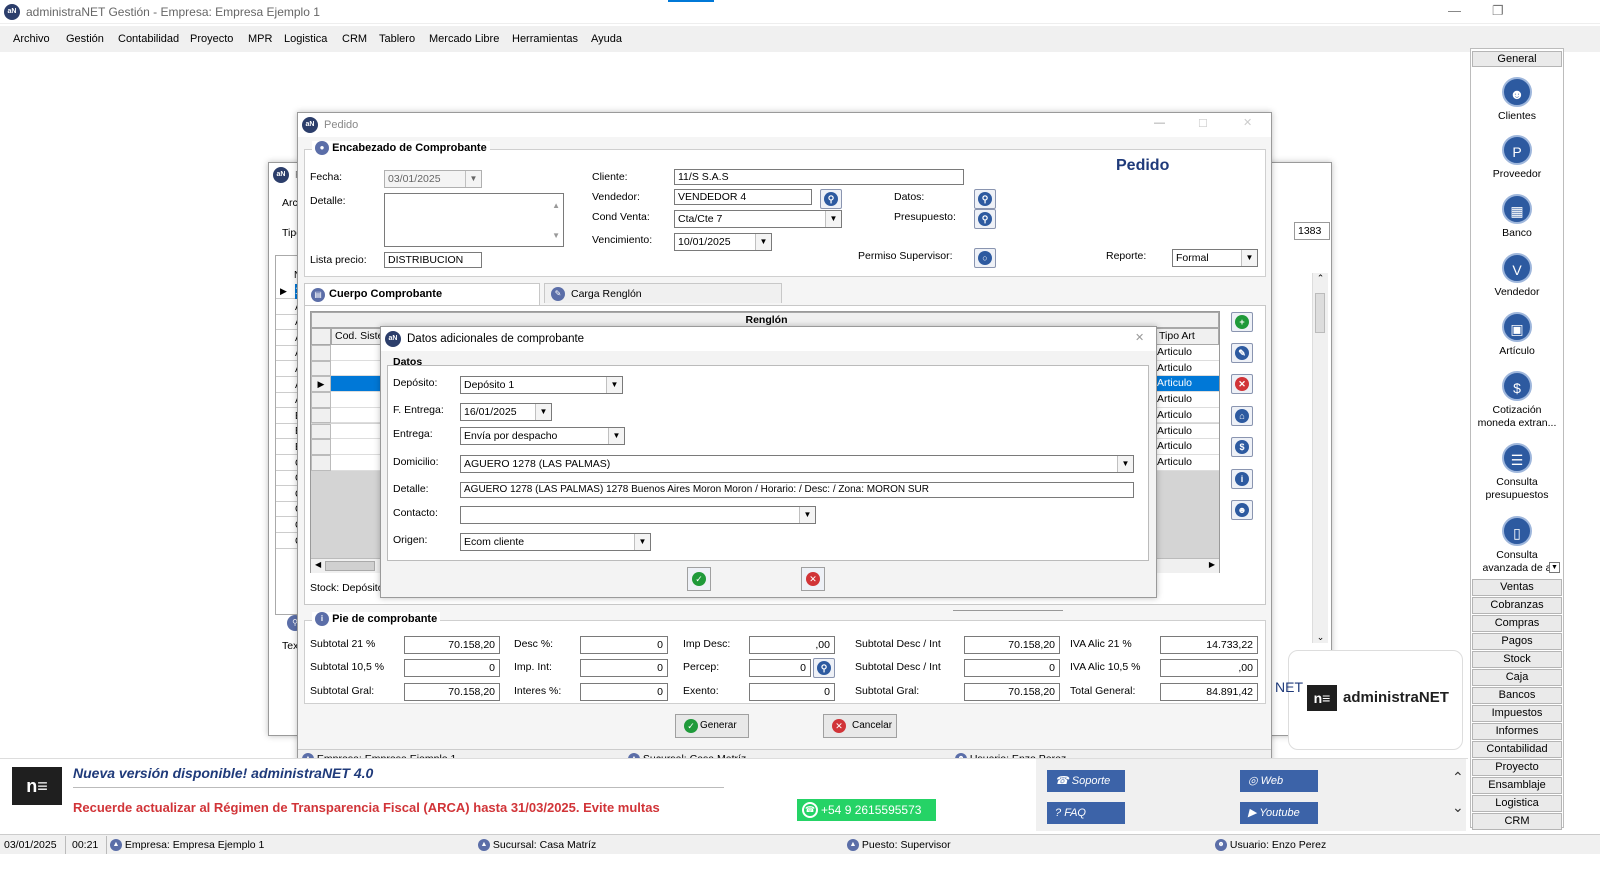  What do you see at coordinates (985, 219) in the screenshot?
I see `presupuesto-button: ⚲` at bounding box center [985, 219].